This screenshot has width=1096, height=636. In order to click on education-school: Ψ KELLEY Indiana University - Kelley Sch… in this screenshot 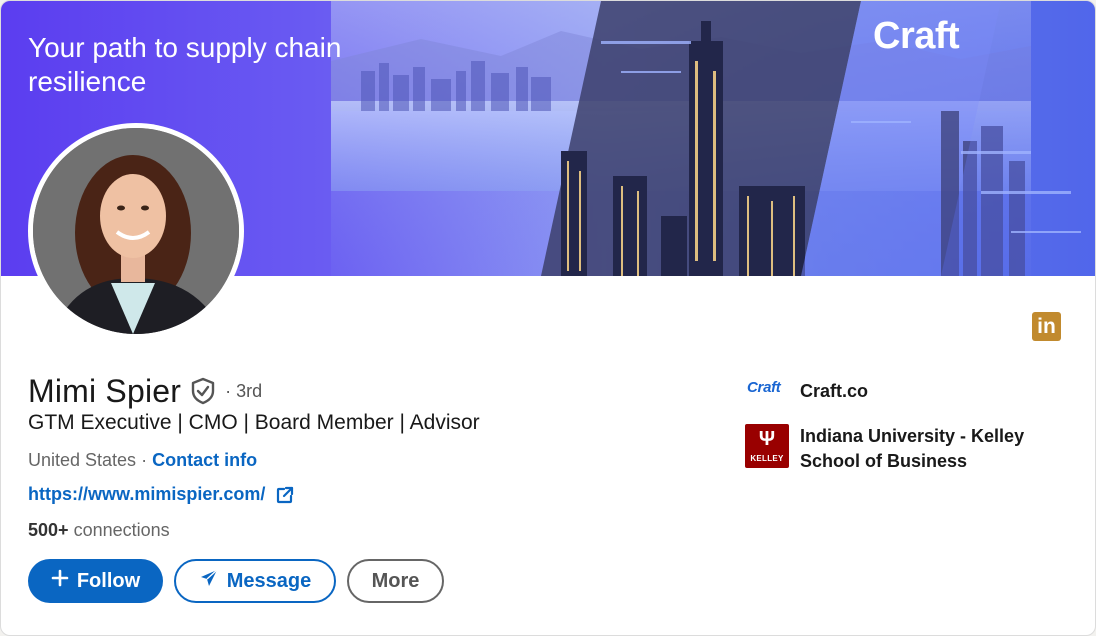, I will do `click(884, 449)`.